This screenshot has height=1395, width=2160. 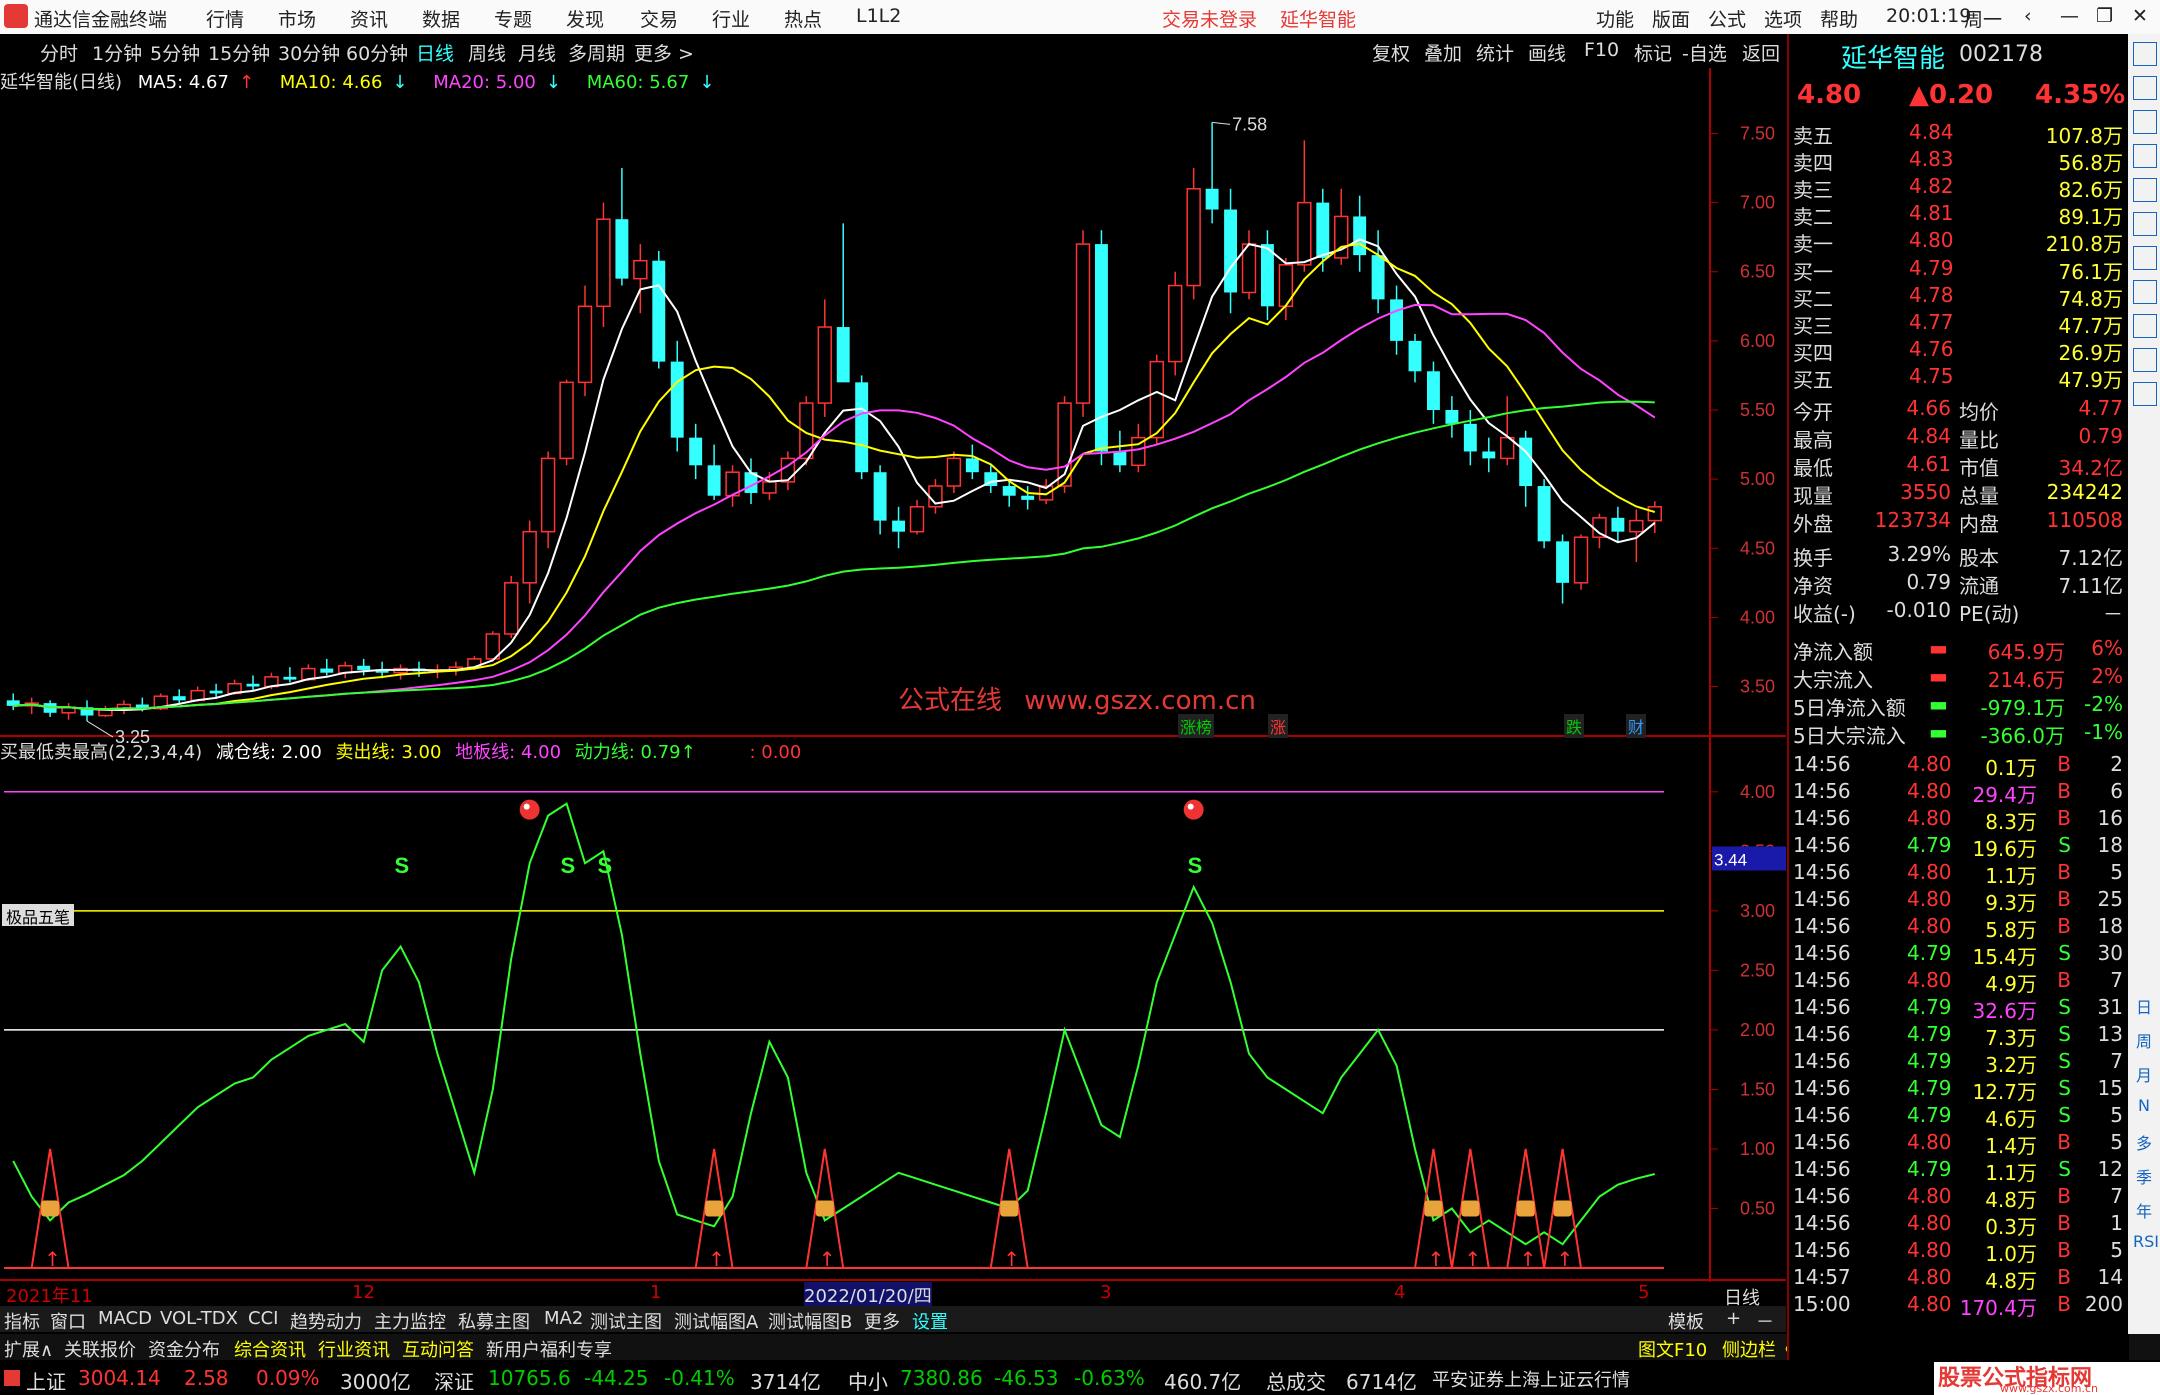 I want to click on event-tag-cai: 财, so click(x=1636, y=726).